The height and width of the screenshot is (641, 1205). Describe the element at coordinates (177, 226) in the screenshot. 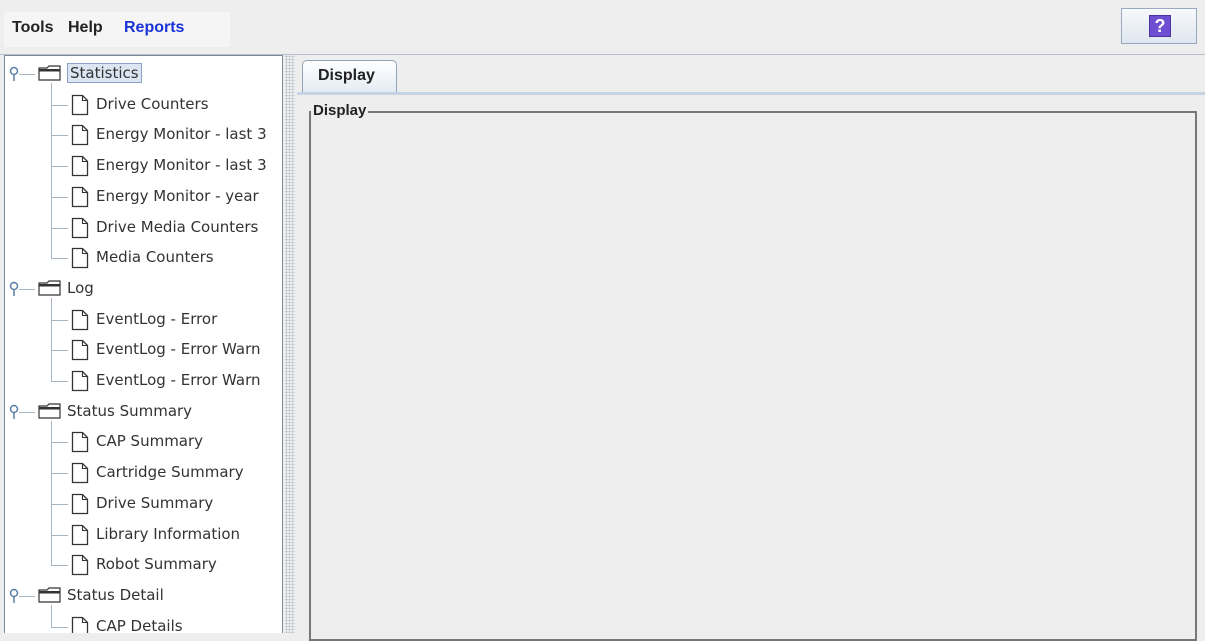

I see `tree-item-label: Drive Media Counters` at that location.